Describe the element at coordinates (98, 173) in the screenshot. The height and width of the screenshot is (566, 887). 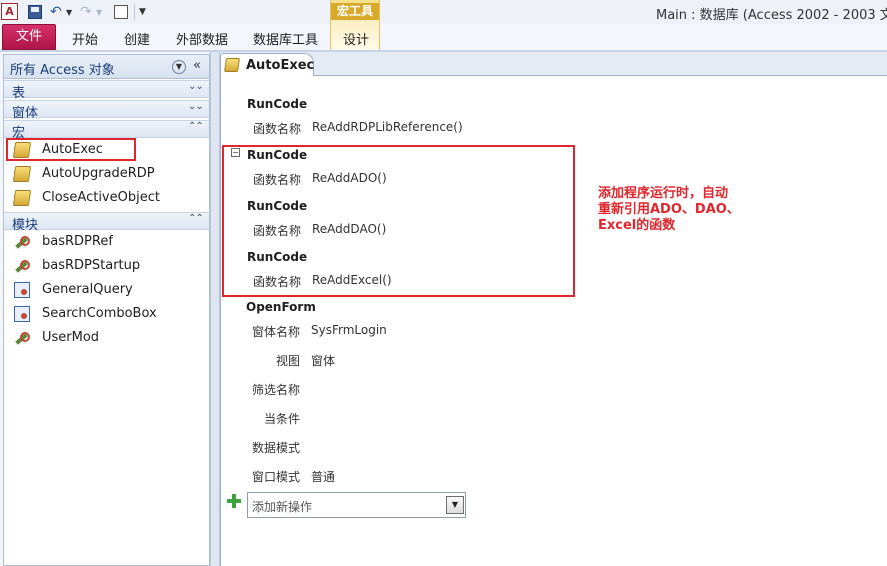
I see `nav-item-label: AutoUpgradeRDP` at that location.